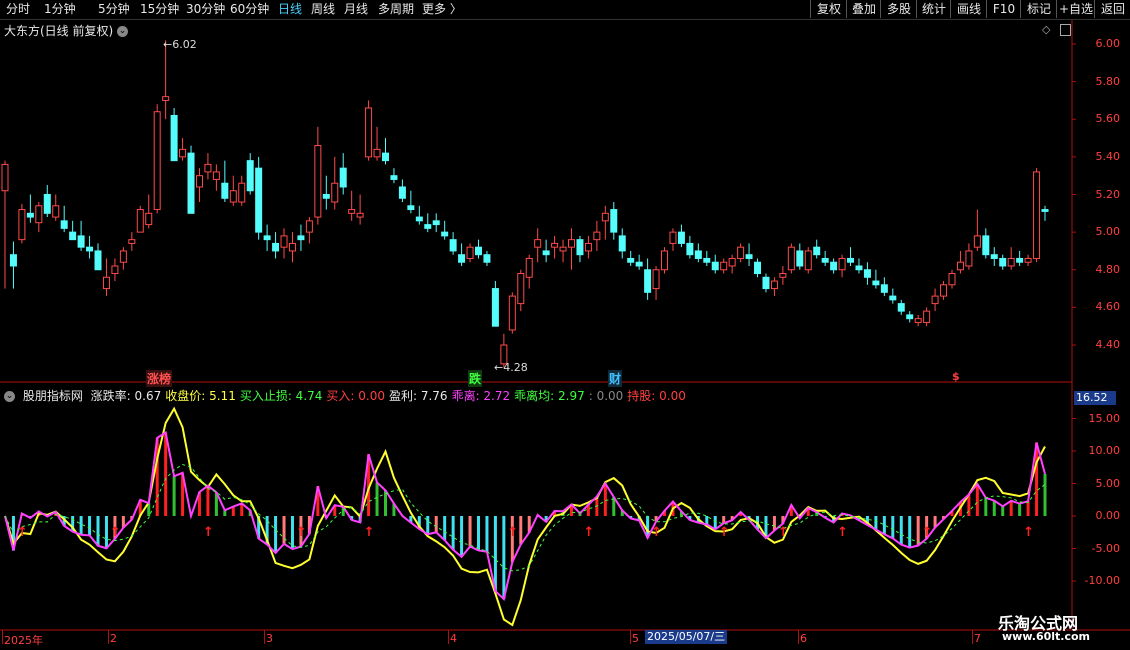 This screenshot has width=1130, height=650. I want to click on date-tick-label: 2, so click(113, 638).